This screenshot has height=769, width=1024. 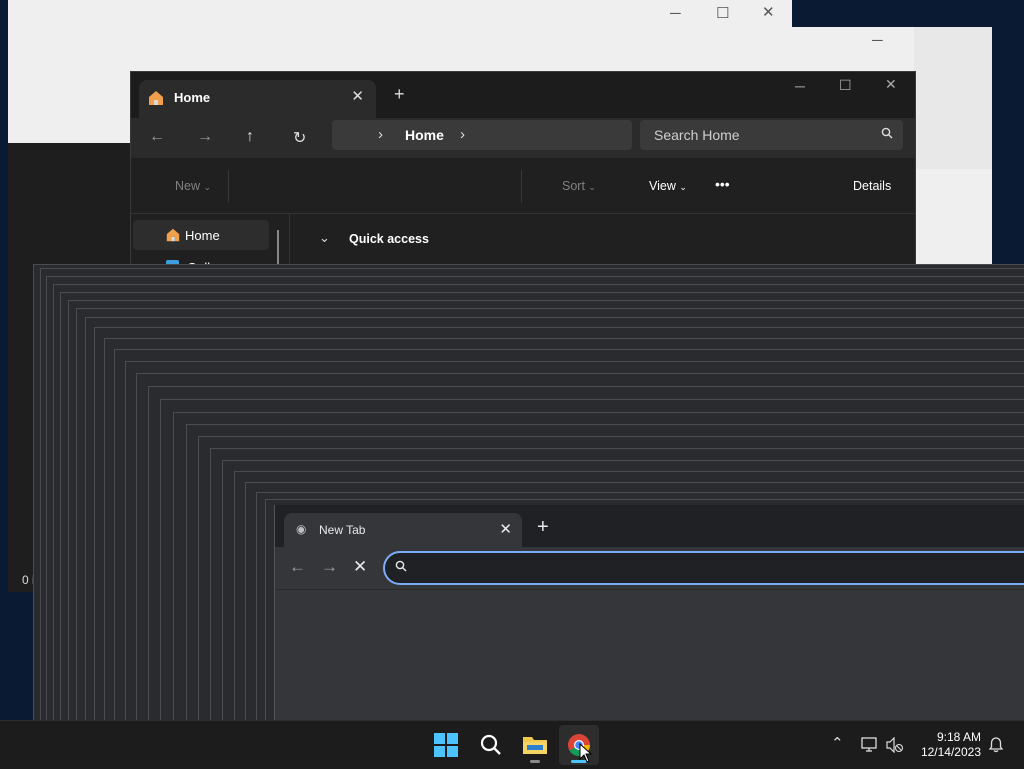 What do you see at coordinates (342, 530) in the screenshot?
I see `tab-title: New Tab` at bounding box center [342, 530].